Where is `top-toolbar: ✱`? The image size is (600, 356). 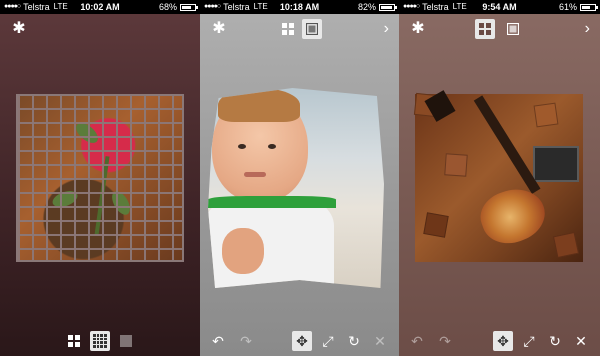 top-toolbar: ✱ is located at coordinates (100, 29).